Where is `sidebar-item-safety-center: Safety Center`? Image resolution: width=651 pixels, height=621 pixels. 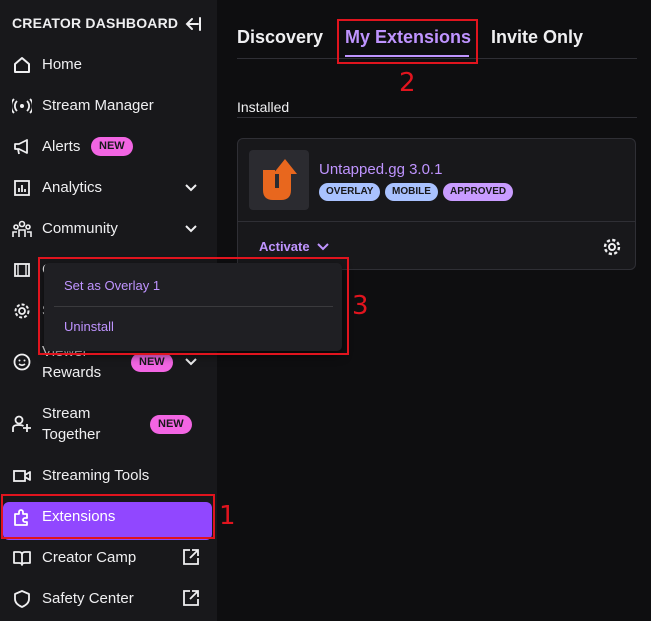 sidebar-item-safety-center: Safety Center is located at coordinates (108, 598).